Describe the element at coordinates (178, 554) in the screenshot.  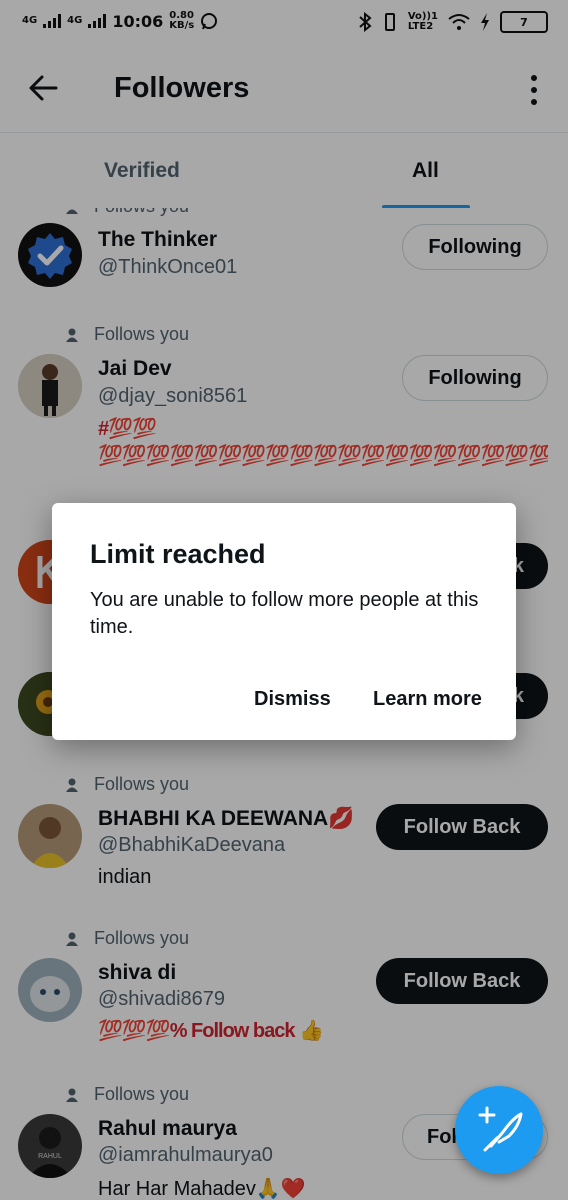
I see `dialog-title: Limit reached` at that location.